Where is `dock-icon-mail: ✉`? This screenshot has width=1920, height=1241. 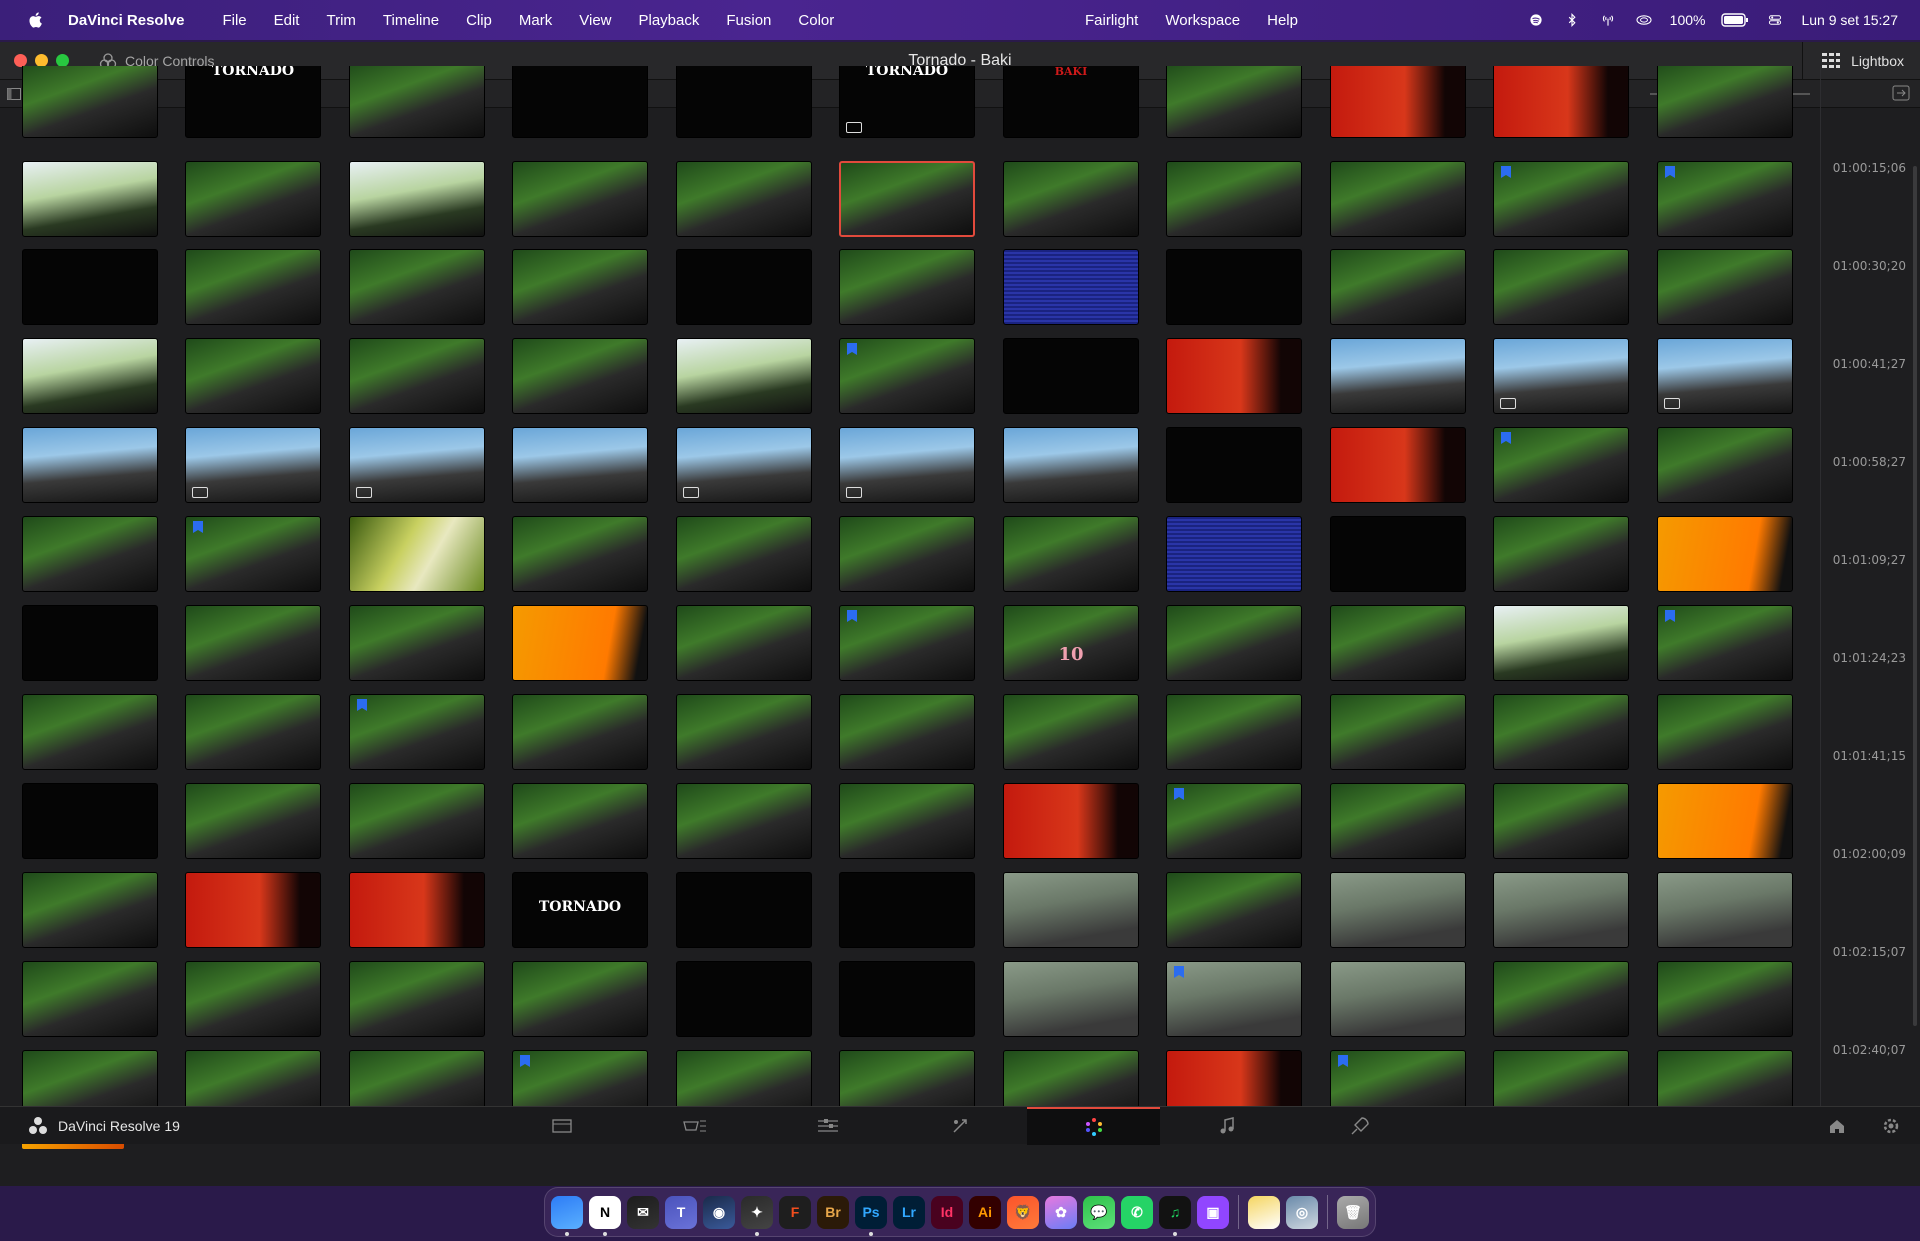
dock-icon-mail: ✉ is located at coordinates (643, 1212).